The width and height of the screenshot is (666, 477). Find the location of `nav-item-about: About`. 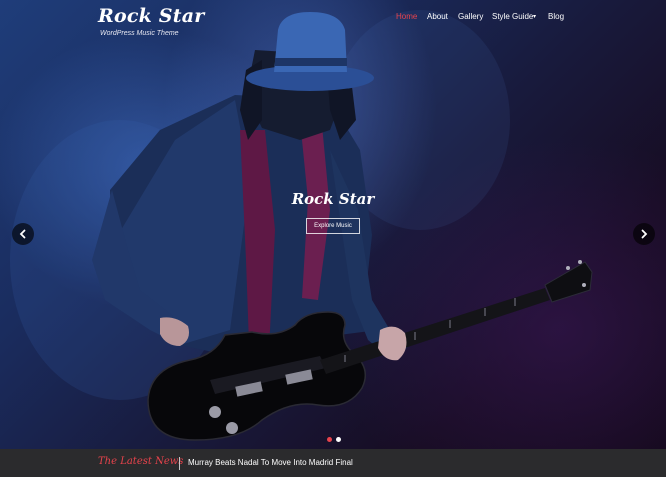

nav-item-about: About is located at coordinates (437, 16).